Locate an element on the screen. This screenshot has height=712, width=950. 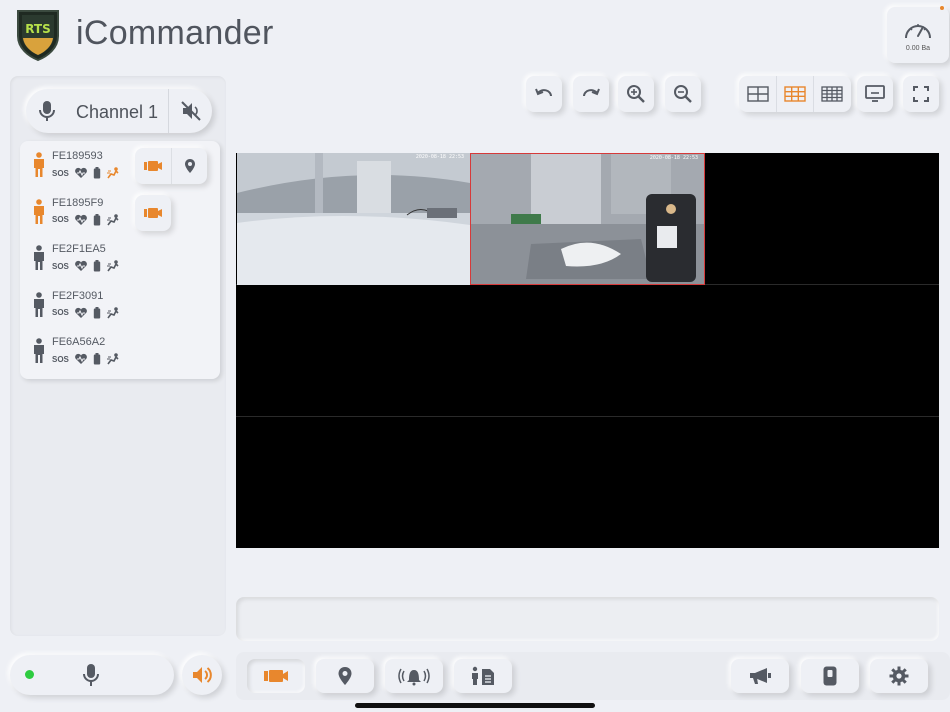
device-id: FE6A56A2 is located at coordinates (79, 342).